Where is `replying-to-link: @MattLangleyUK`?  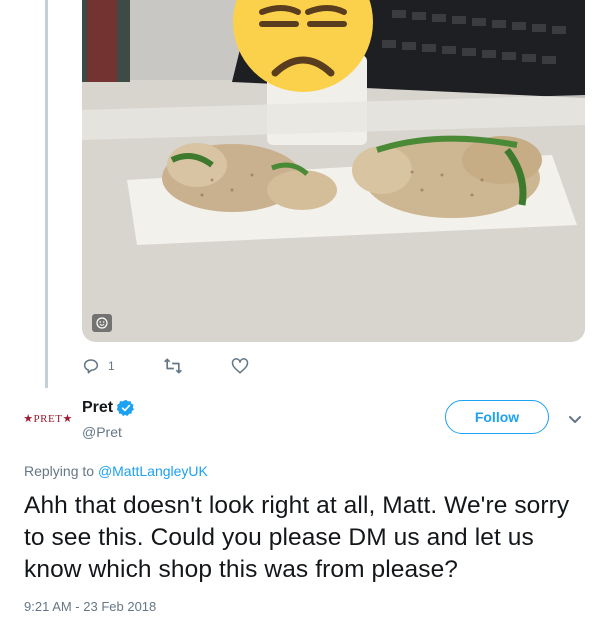 replying-to-link: @MattLangleyUK is located at coordinates (153, 471).